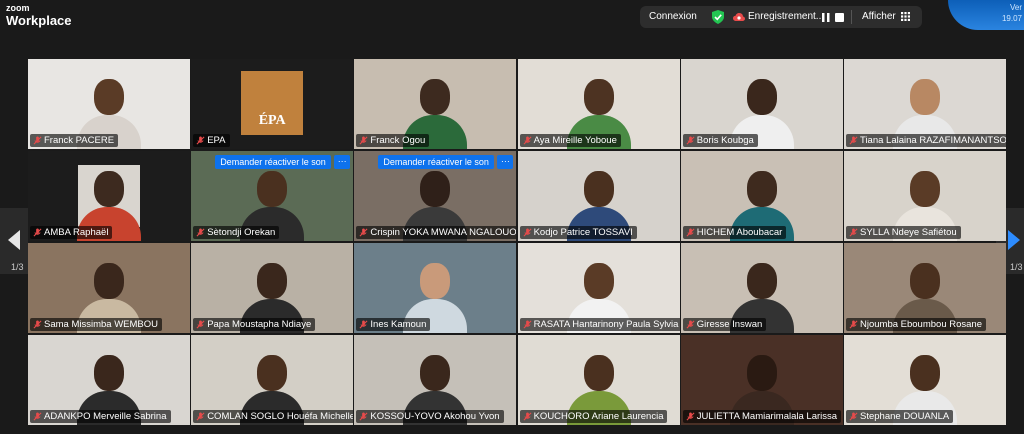 The height and width of the screenshot is (434, 1024). I want to click on participant-tile: Papa Moustapha Ndiaye, so click(272, 288).